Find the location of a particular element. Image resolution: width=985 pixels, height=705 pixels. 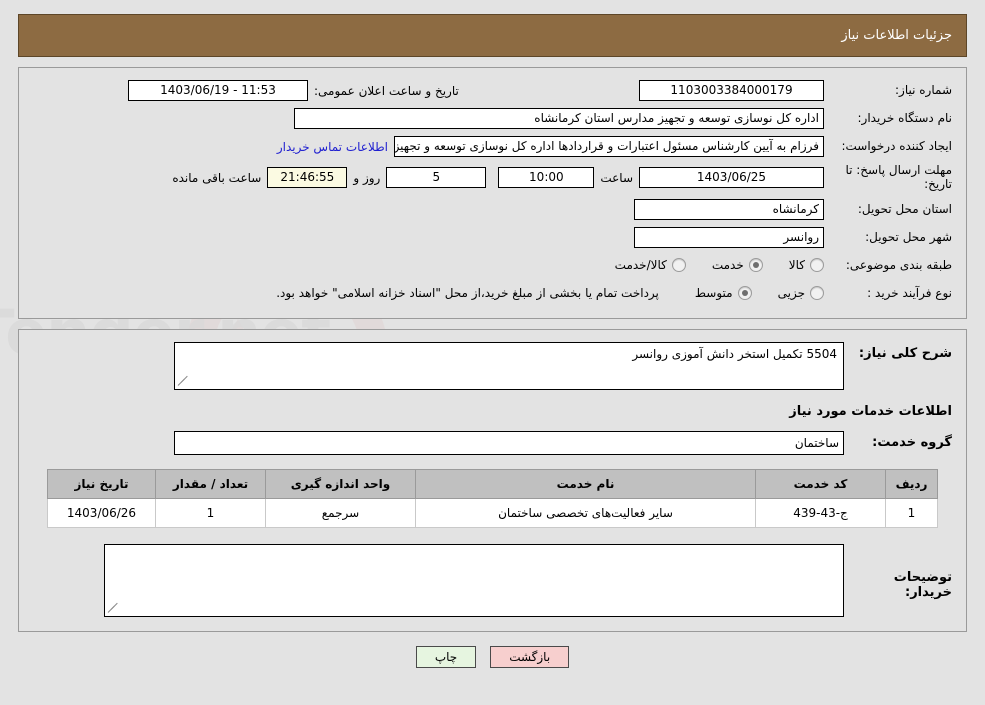

deadline-days-separator: روز و is located at coordinates (367, 177).